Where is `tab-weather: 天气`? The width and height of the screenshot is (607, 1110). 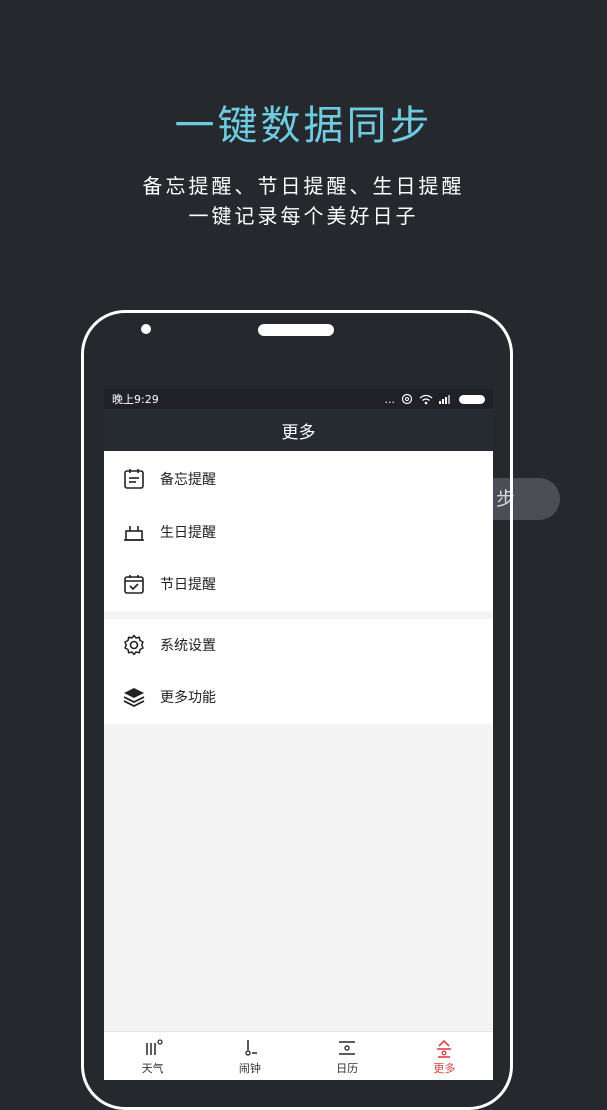 tab-weather: 天气 is located at coordinates (153, 1056).